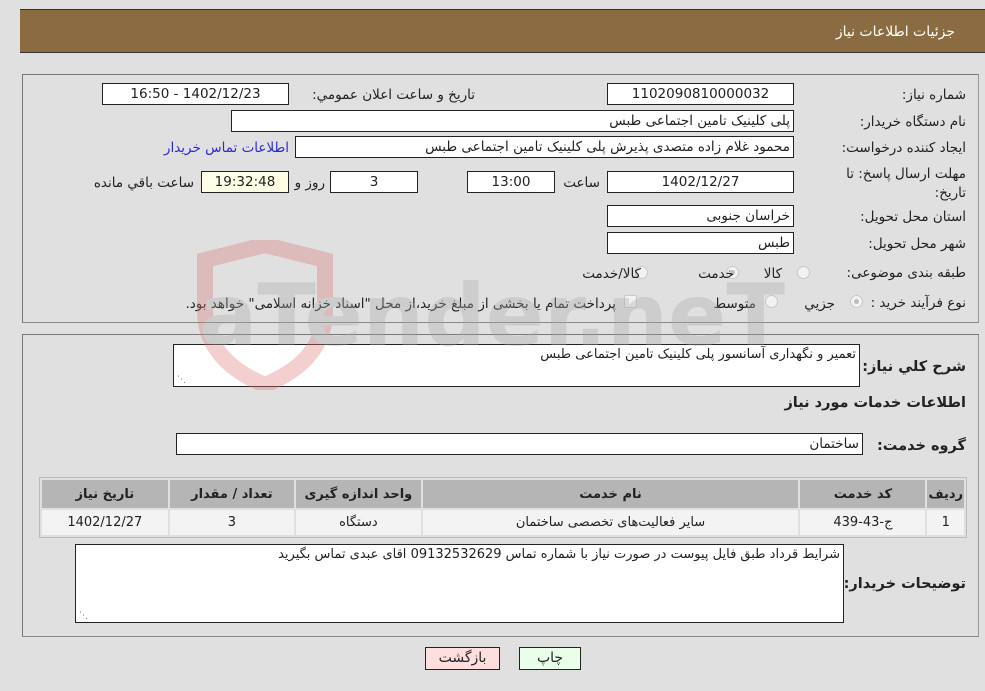 Image resolution: width=985 pixels, height=691 pixels. Describe the element at coordinates (772, 274) in the screenshot. I see `category-option-goods: کالا` at that location.